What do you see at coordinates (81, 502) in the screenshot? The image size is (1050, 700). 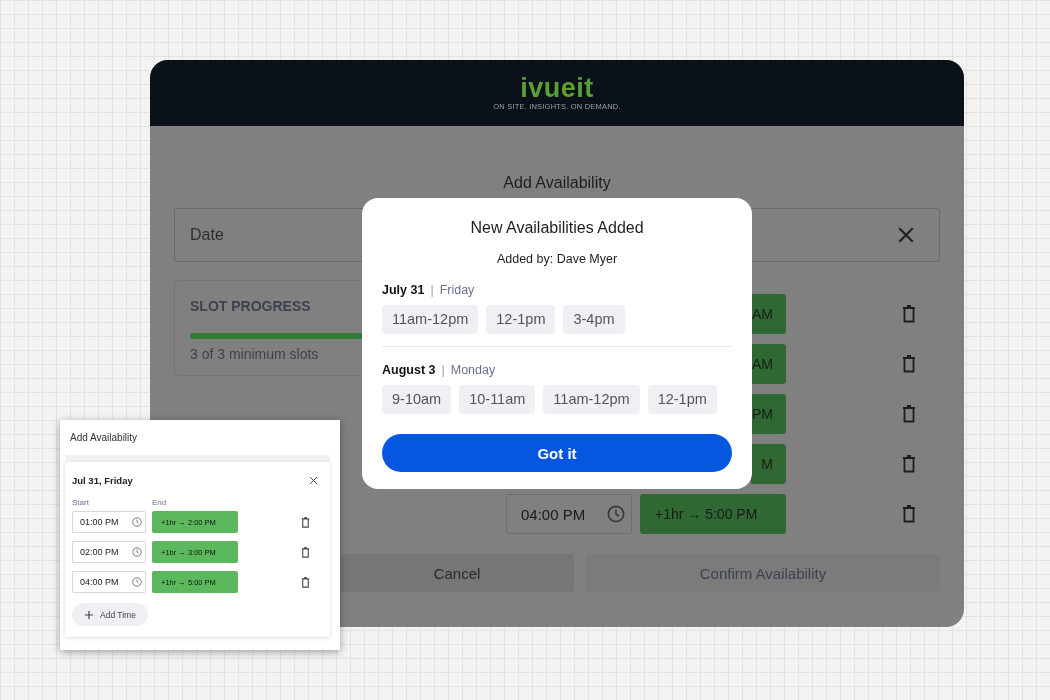 I see `start-label: Start` at bounding box center [81, 502].